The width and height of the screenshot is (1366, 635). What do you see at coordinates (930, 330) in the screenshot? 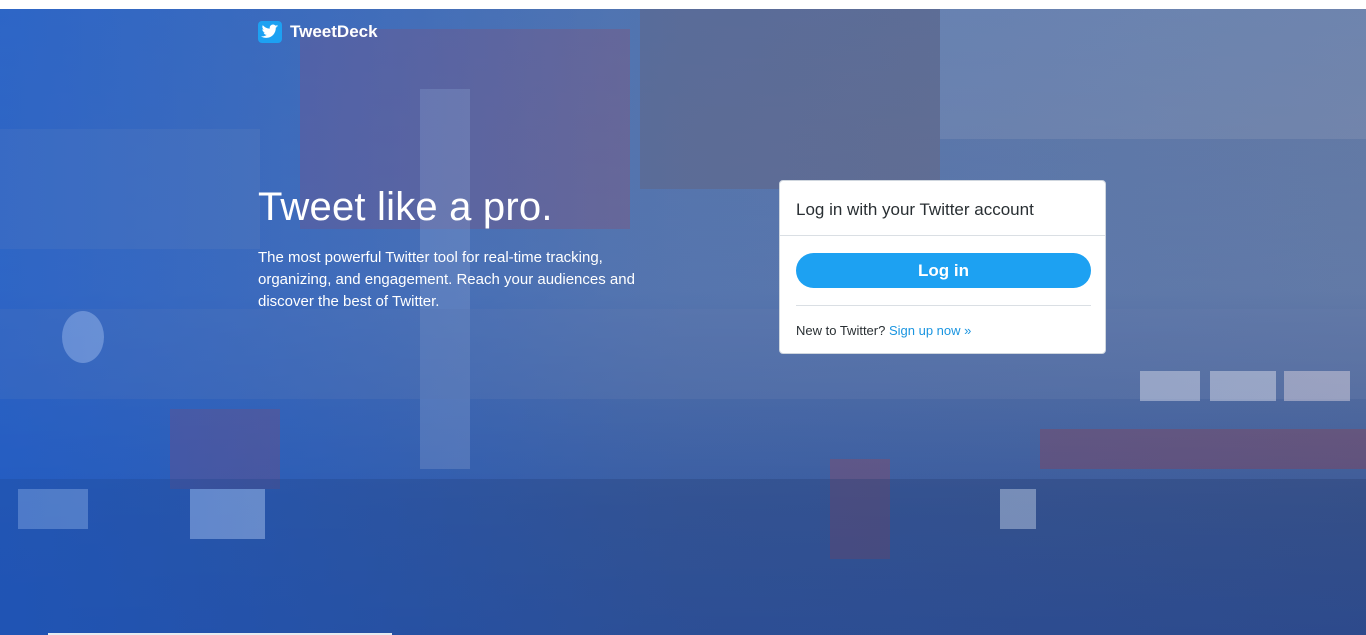
I see `signup-link: Sign up now »` at bounding box center [930, 330].